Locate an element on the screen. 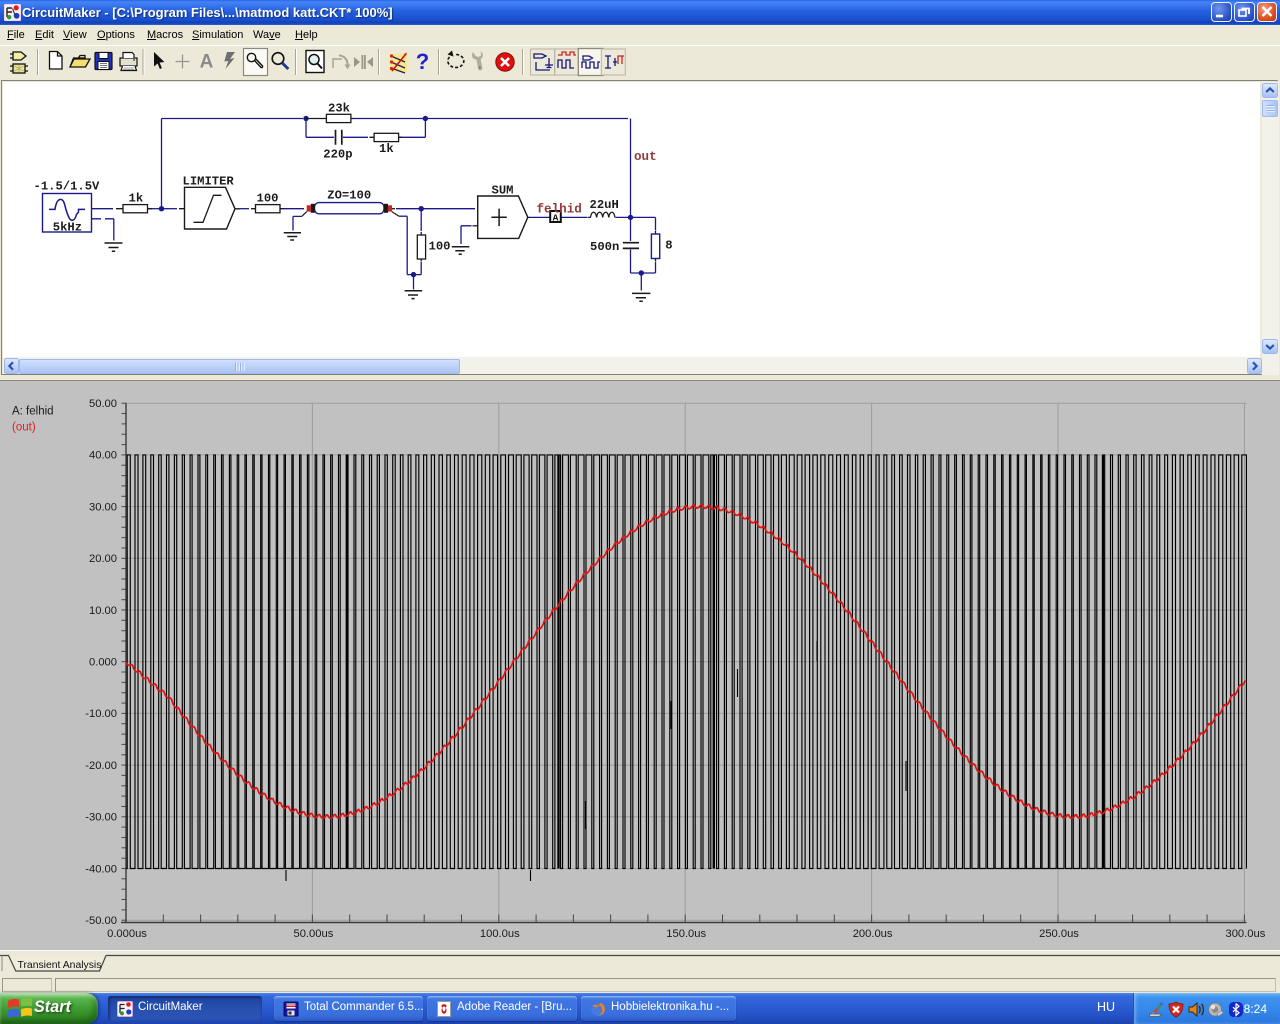 The width and height of the screenshot is (1280, 1024). svg-text: 20.00 is located at coordinates (103, 559).